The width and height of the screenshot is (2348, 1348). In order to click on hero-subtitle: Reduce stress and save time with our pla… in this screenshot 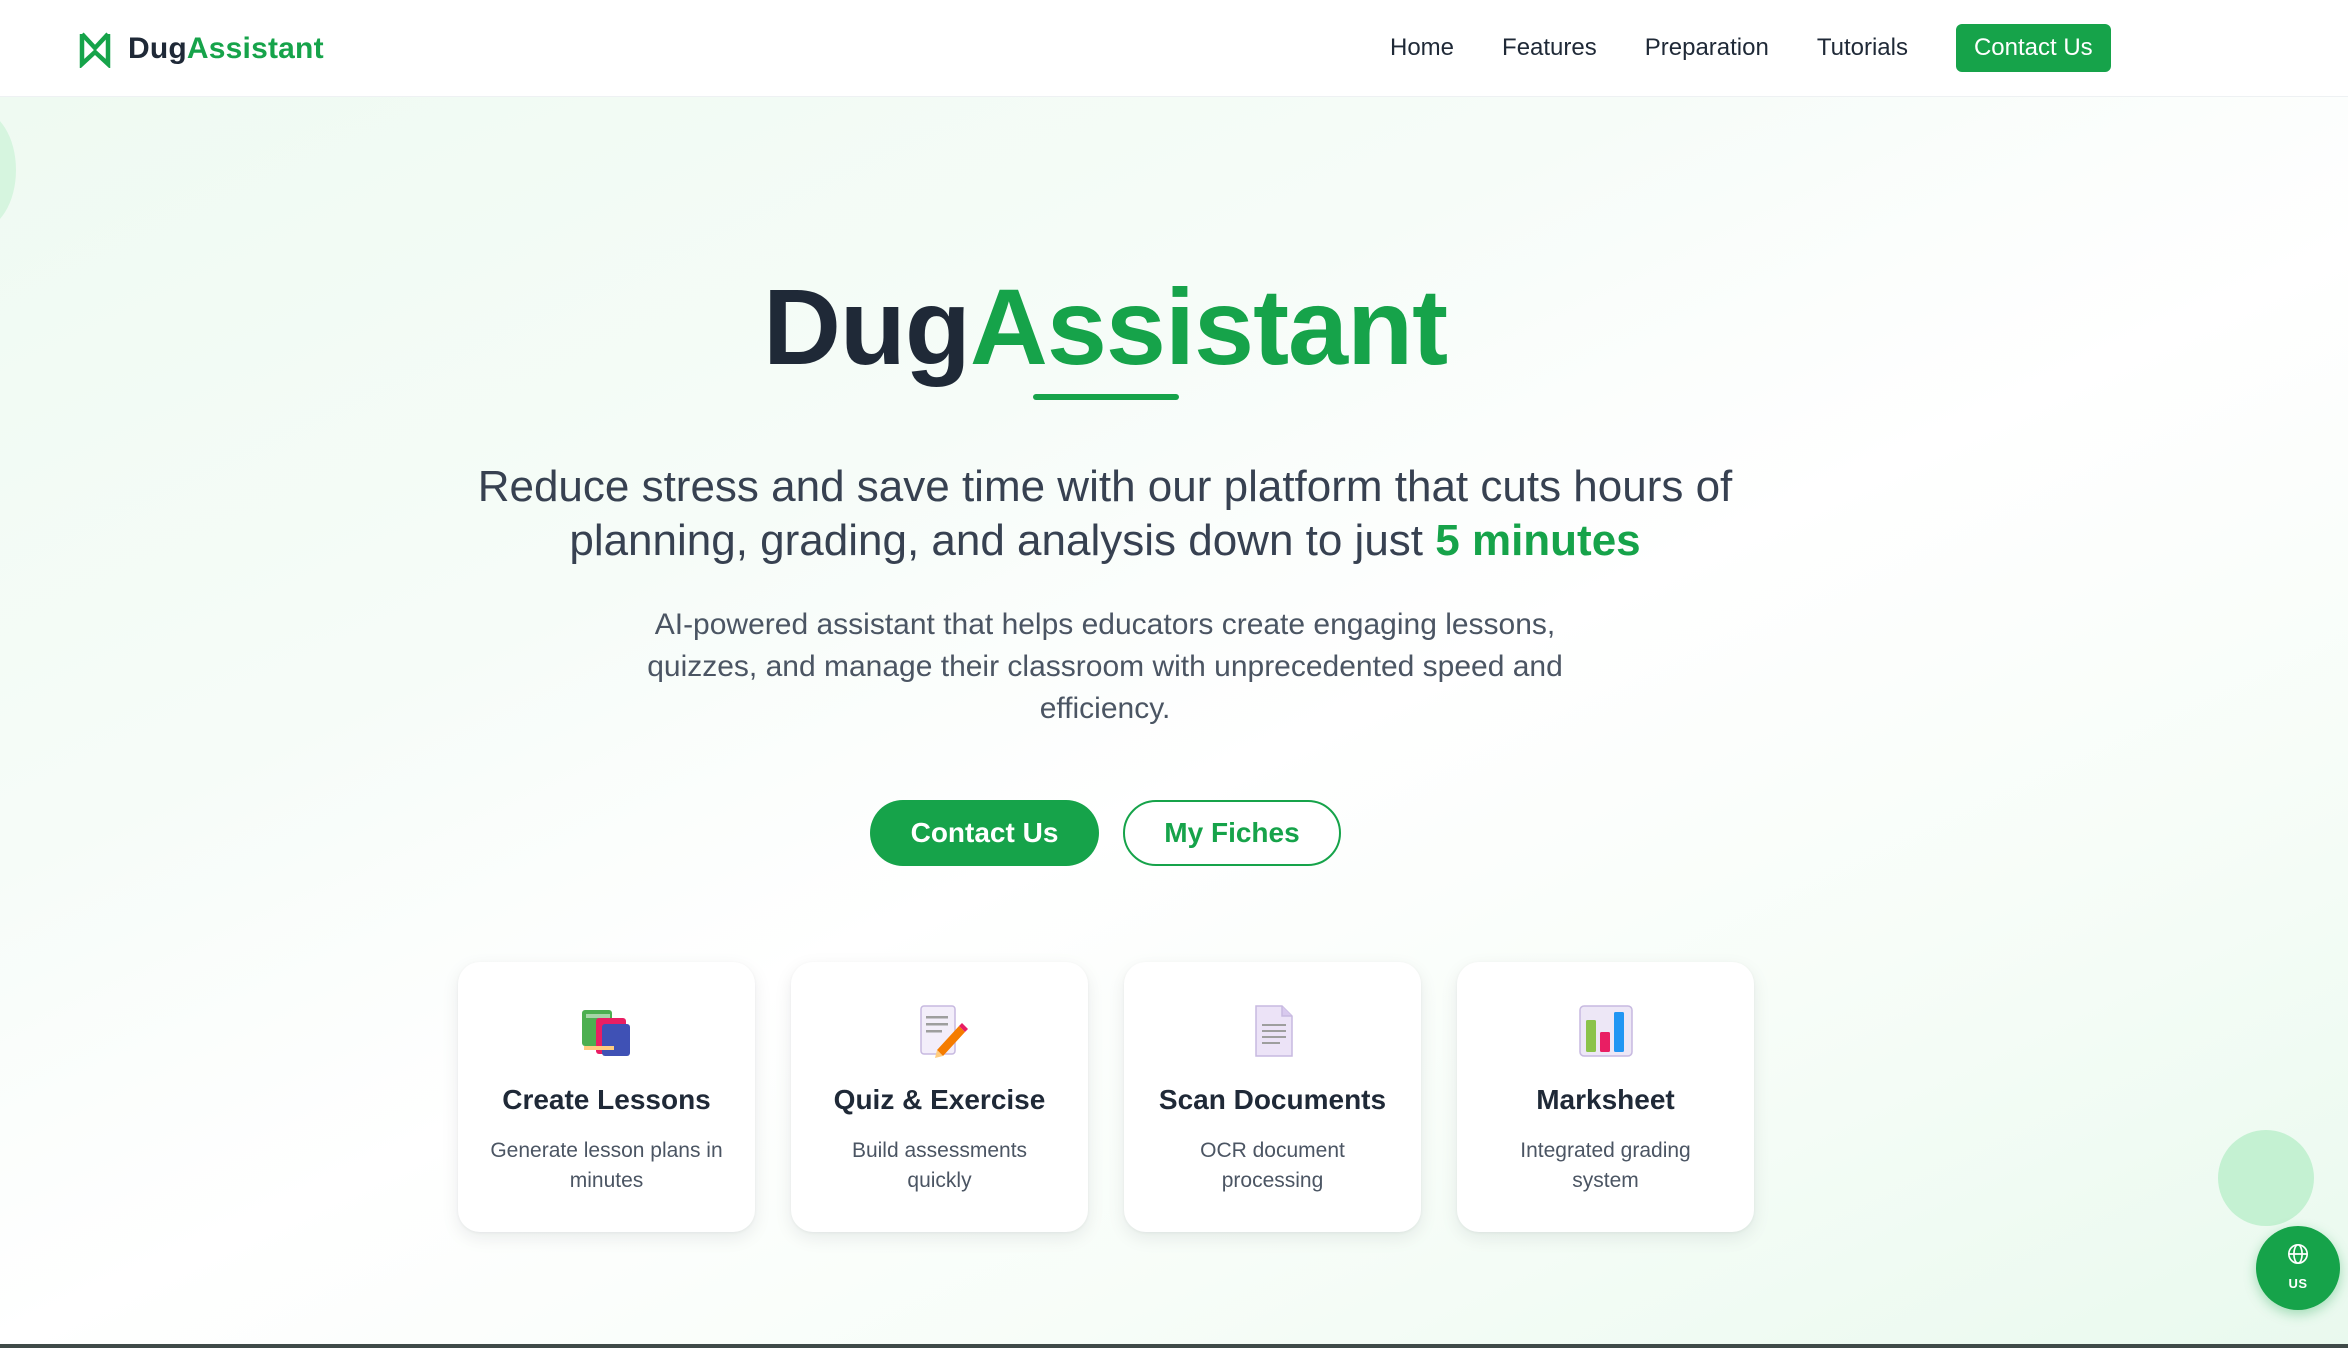, I will do `click(1105, 514)`.